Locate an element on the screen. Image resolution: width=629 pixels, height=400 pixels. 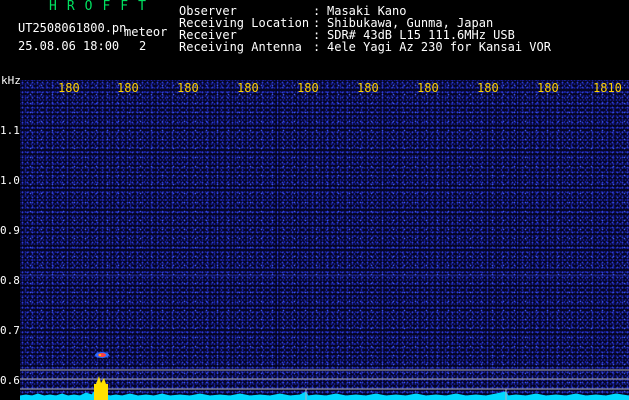
carrier-peak is located at coordinates (101, 392).